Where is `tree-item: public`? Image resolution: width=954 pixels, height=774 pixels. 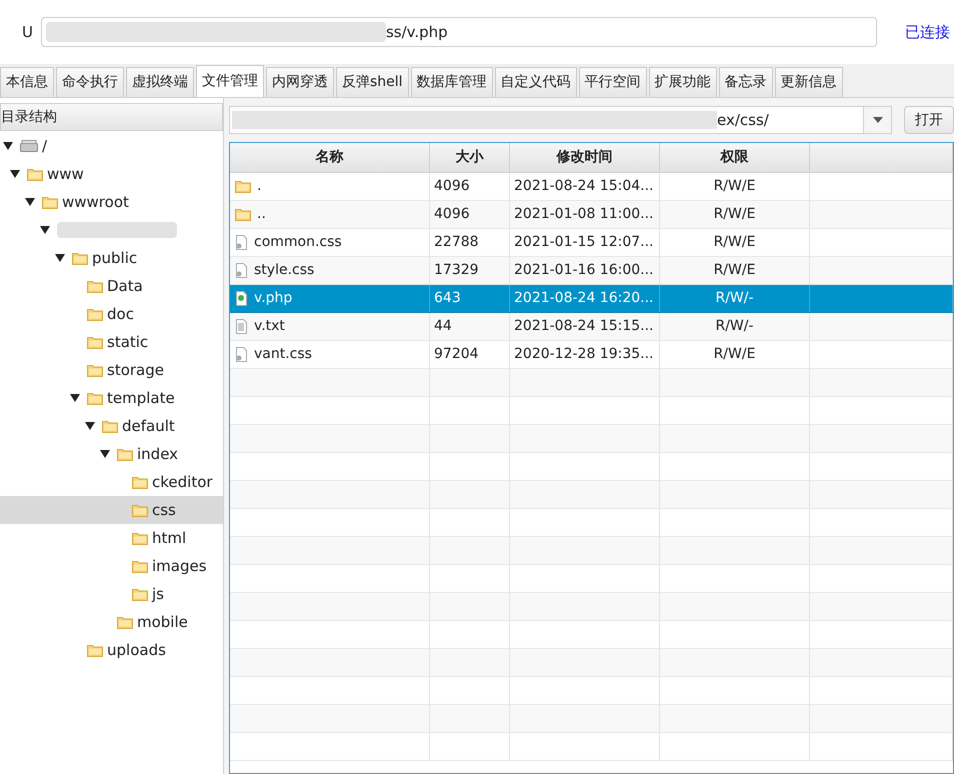 tree-item: public is located at coordinates (115, 258).